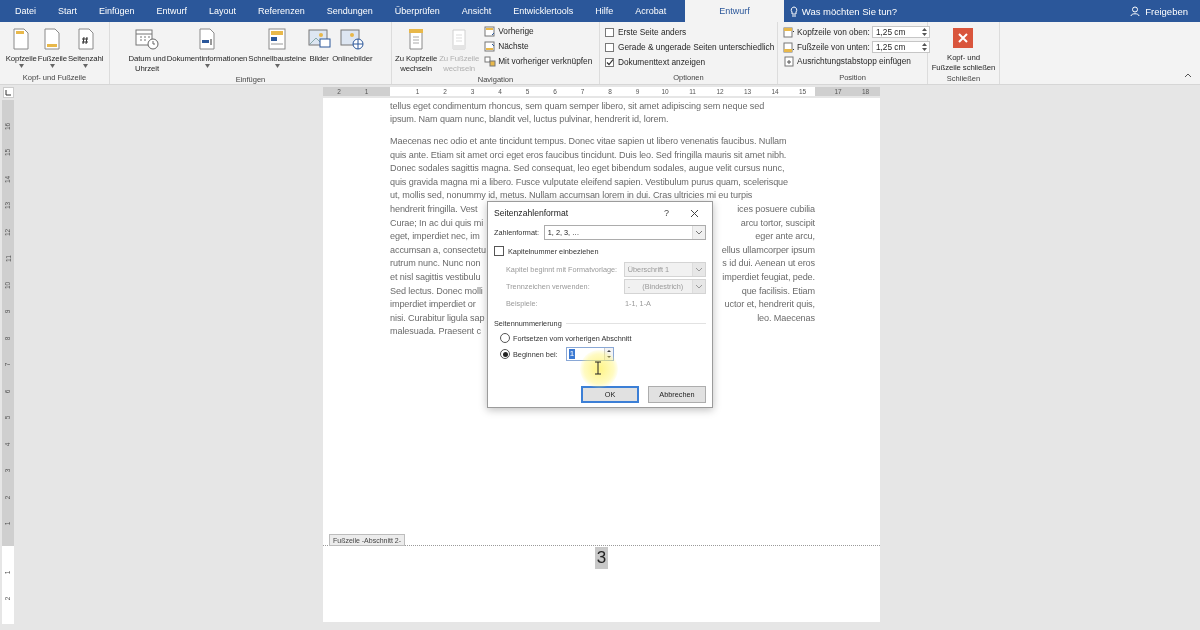 The image size is (1200, 630). Describe the element at coordinates (601, 558) in the screenshot. I see `page-number: 3` at that location.